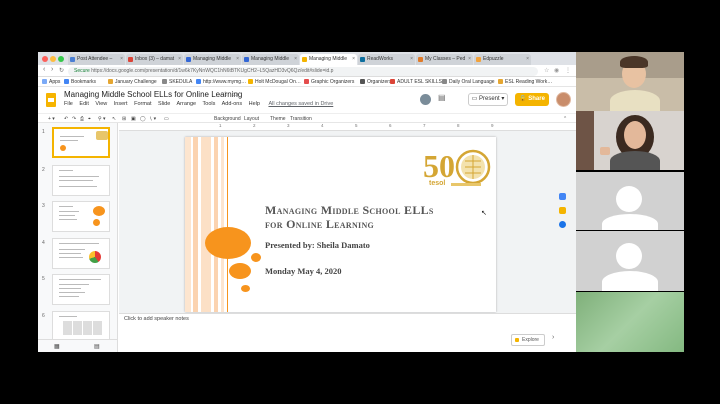 The height and width of the screenshot is (404, 720). I want to click on orange-circle-tiny, so click(245, 288).